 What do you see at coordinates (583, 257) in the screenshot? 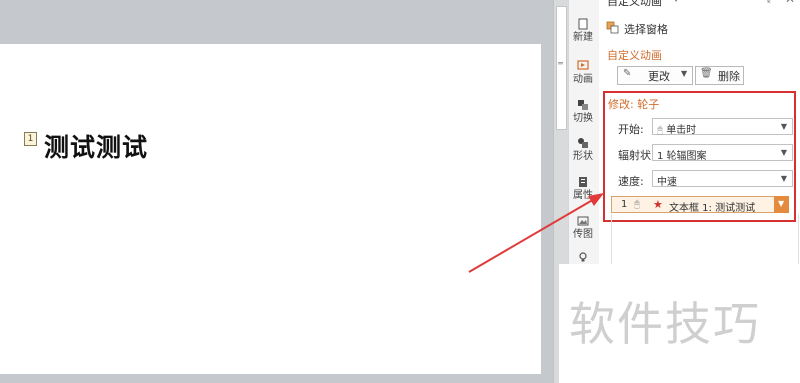
I see `lightbulb-icon` at bounding box center [583, 257].